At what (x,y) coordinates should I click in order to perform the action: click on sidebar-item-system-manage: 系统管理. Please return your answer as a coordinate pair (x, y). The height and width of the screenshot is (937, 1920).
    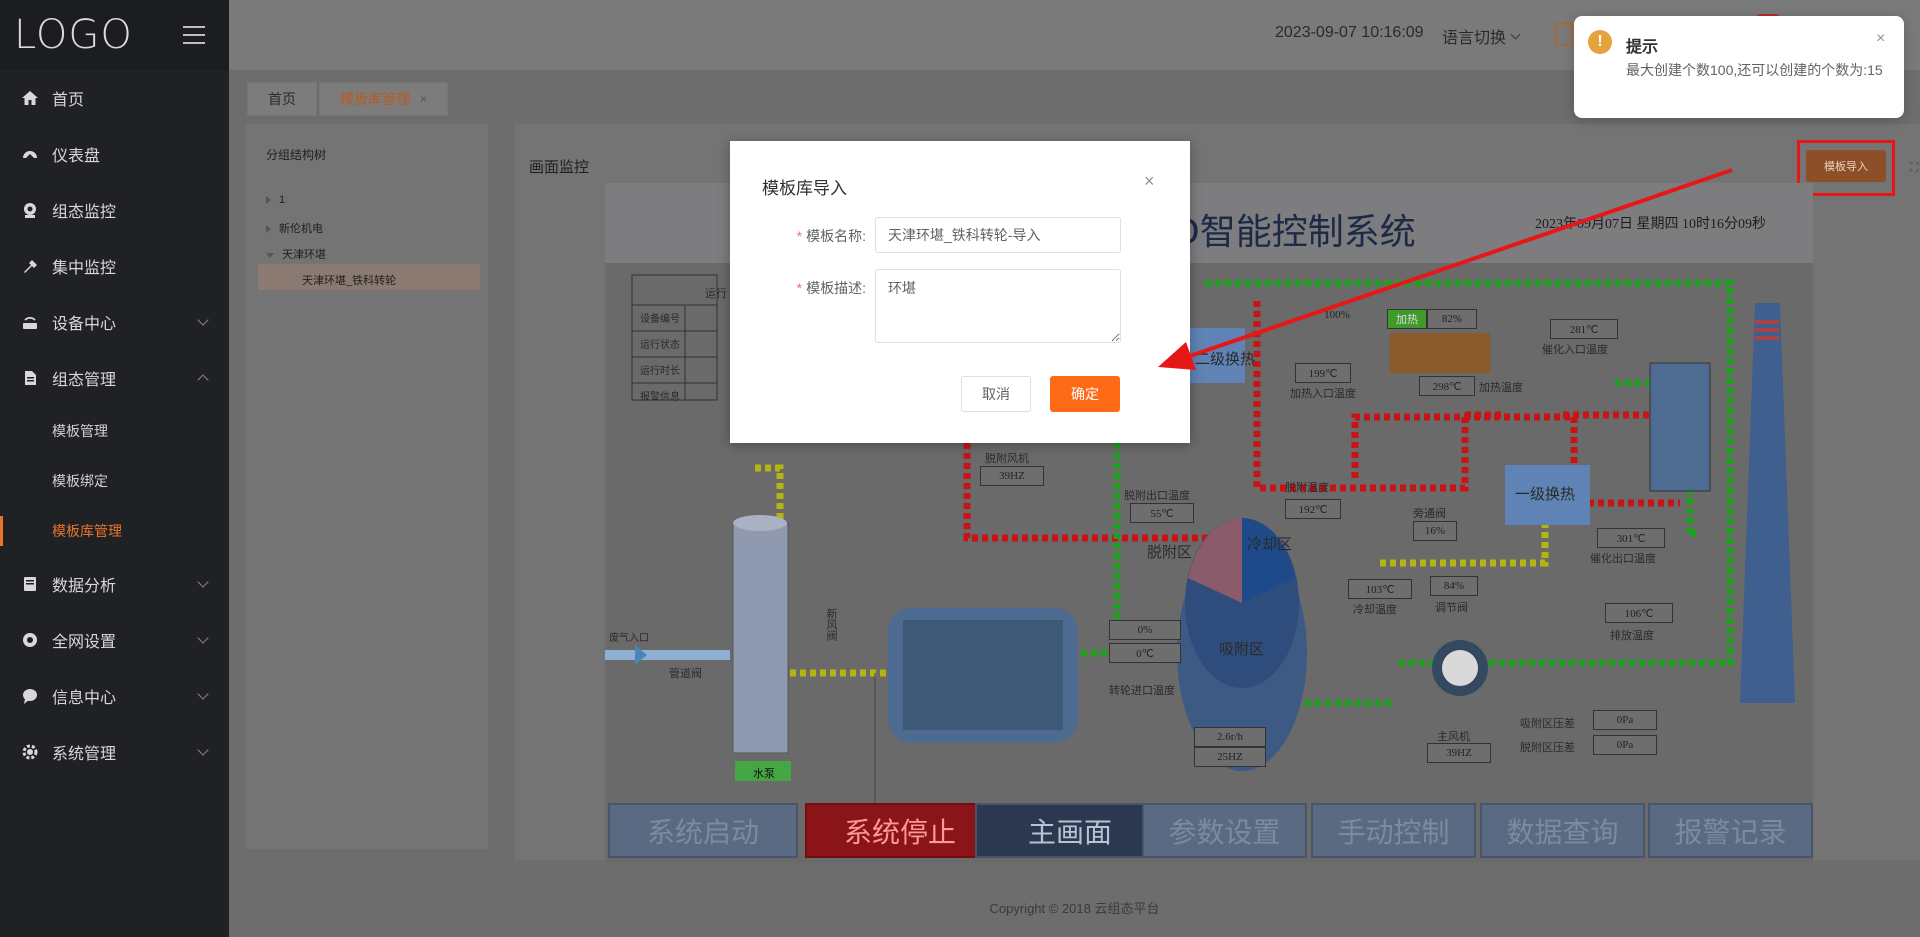
    Looking at the image, I should click on (114, 752).